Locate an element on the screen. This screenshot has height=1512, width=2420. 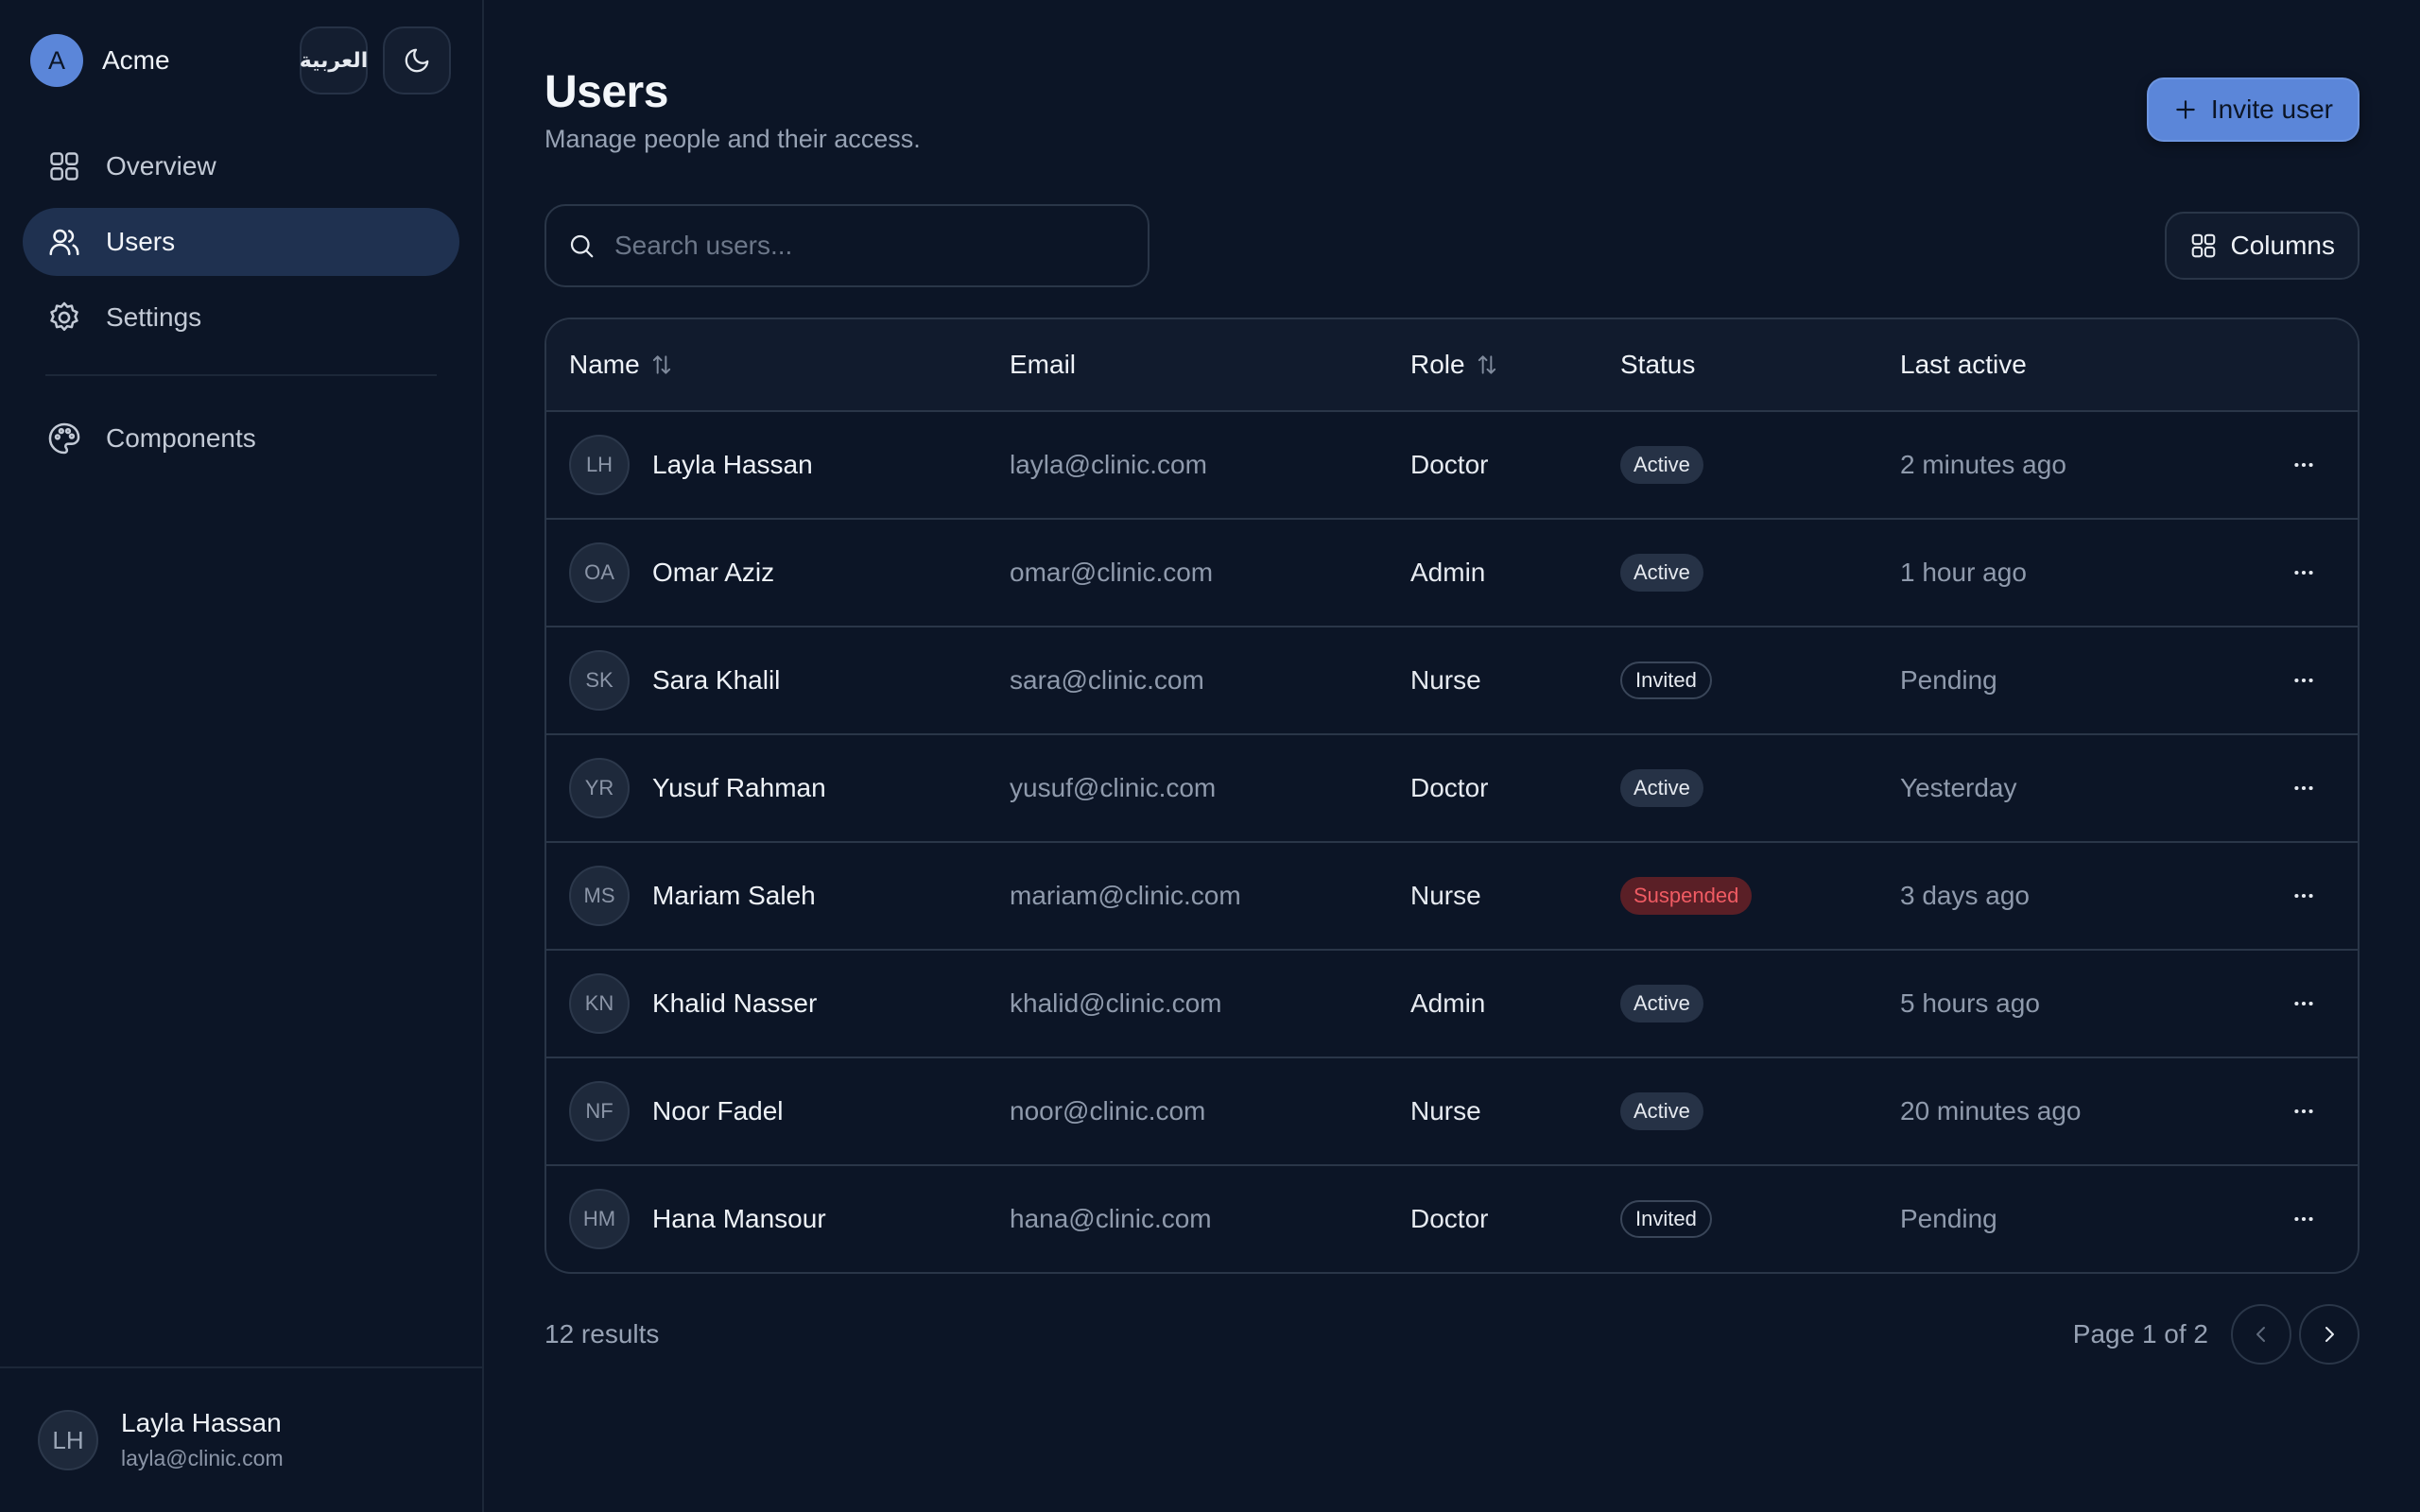
next-page-button is located at coordinates (2329, 1334).